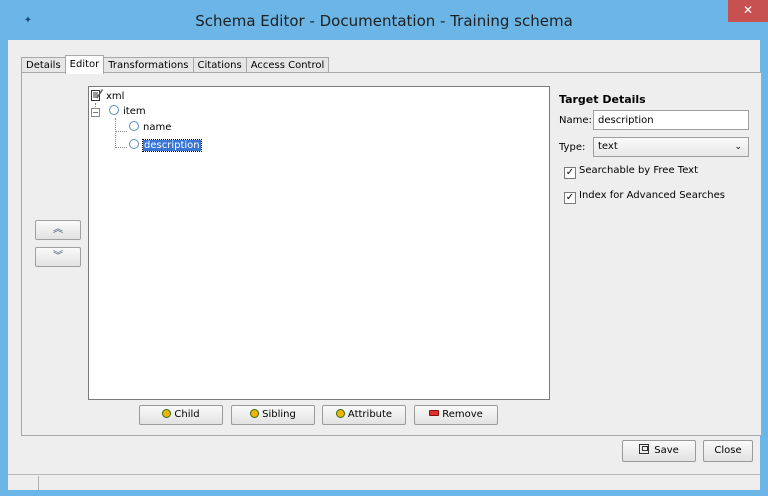 This screenshot has width=768, height=496. I want to click on floppy-disk-icon, so click(644, 449).